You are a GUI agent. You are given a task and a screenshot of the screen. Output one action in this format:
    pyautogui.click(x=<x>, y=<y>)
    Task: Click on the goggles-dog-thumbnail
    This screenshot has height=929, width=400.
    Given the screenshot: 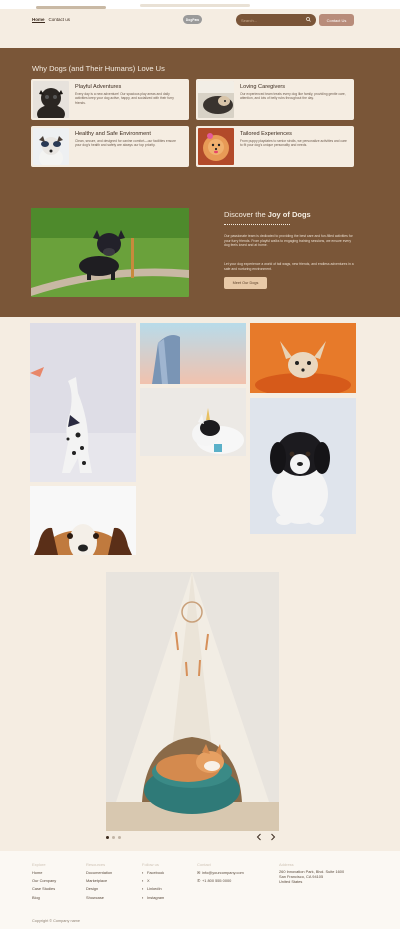 What is the action you would take?
    pyautogui.click(x=51, y=146)
    